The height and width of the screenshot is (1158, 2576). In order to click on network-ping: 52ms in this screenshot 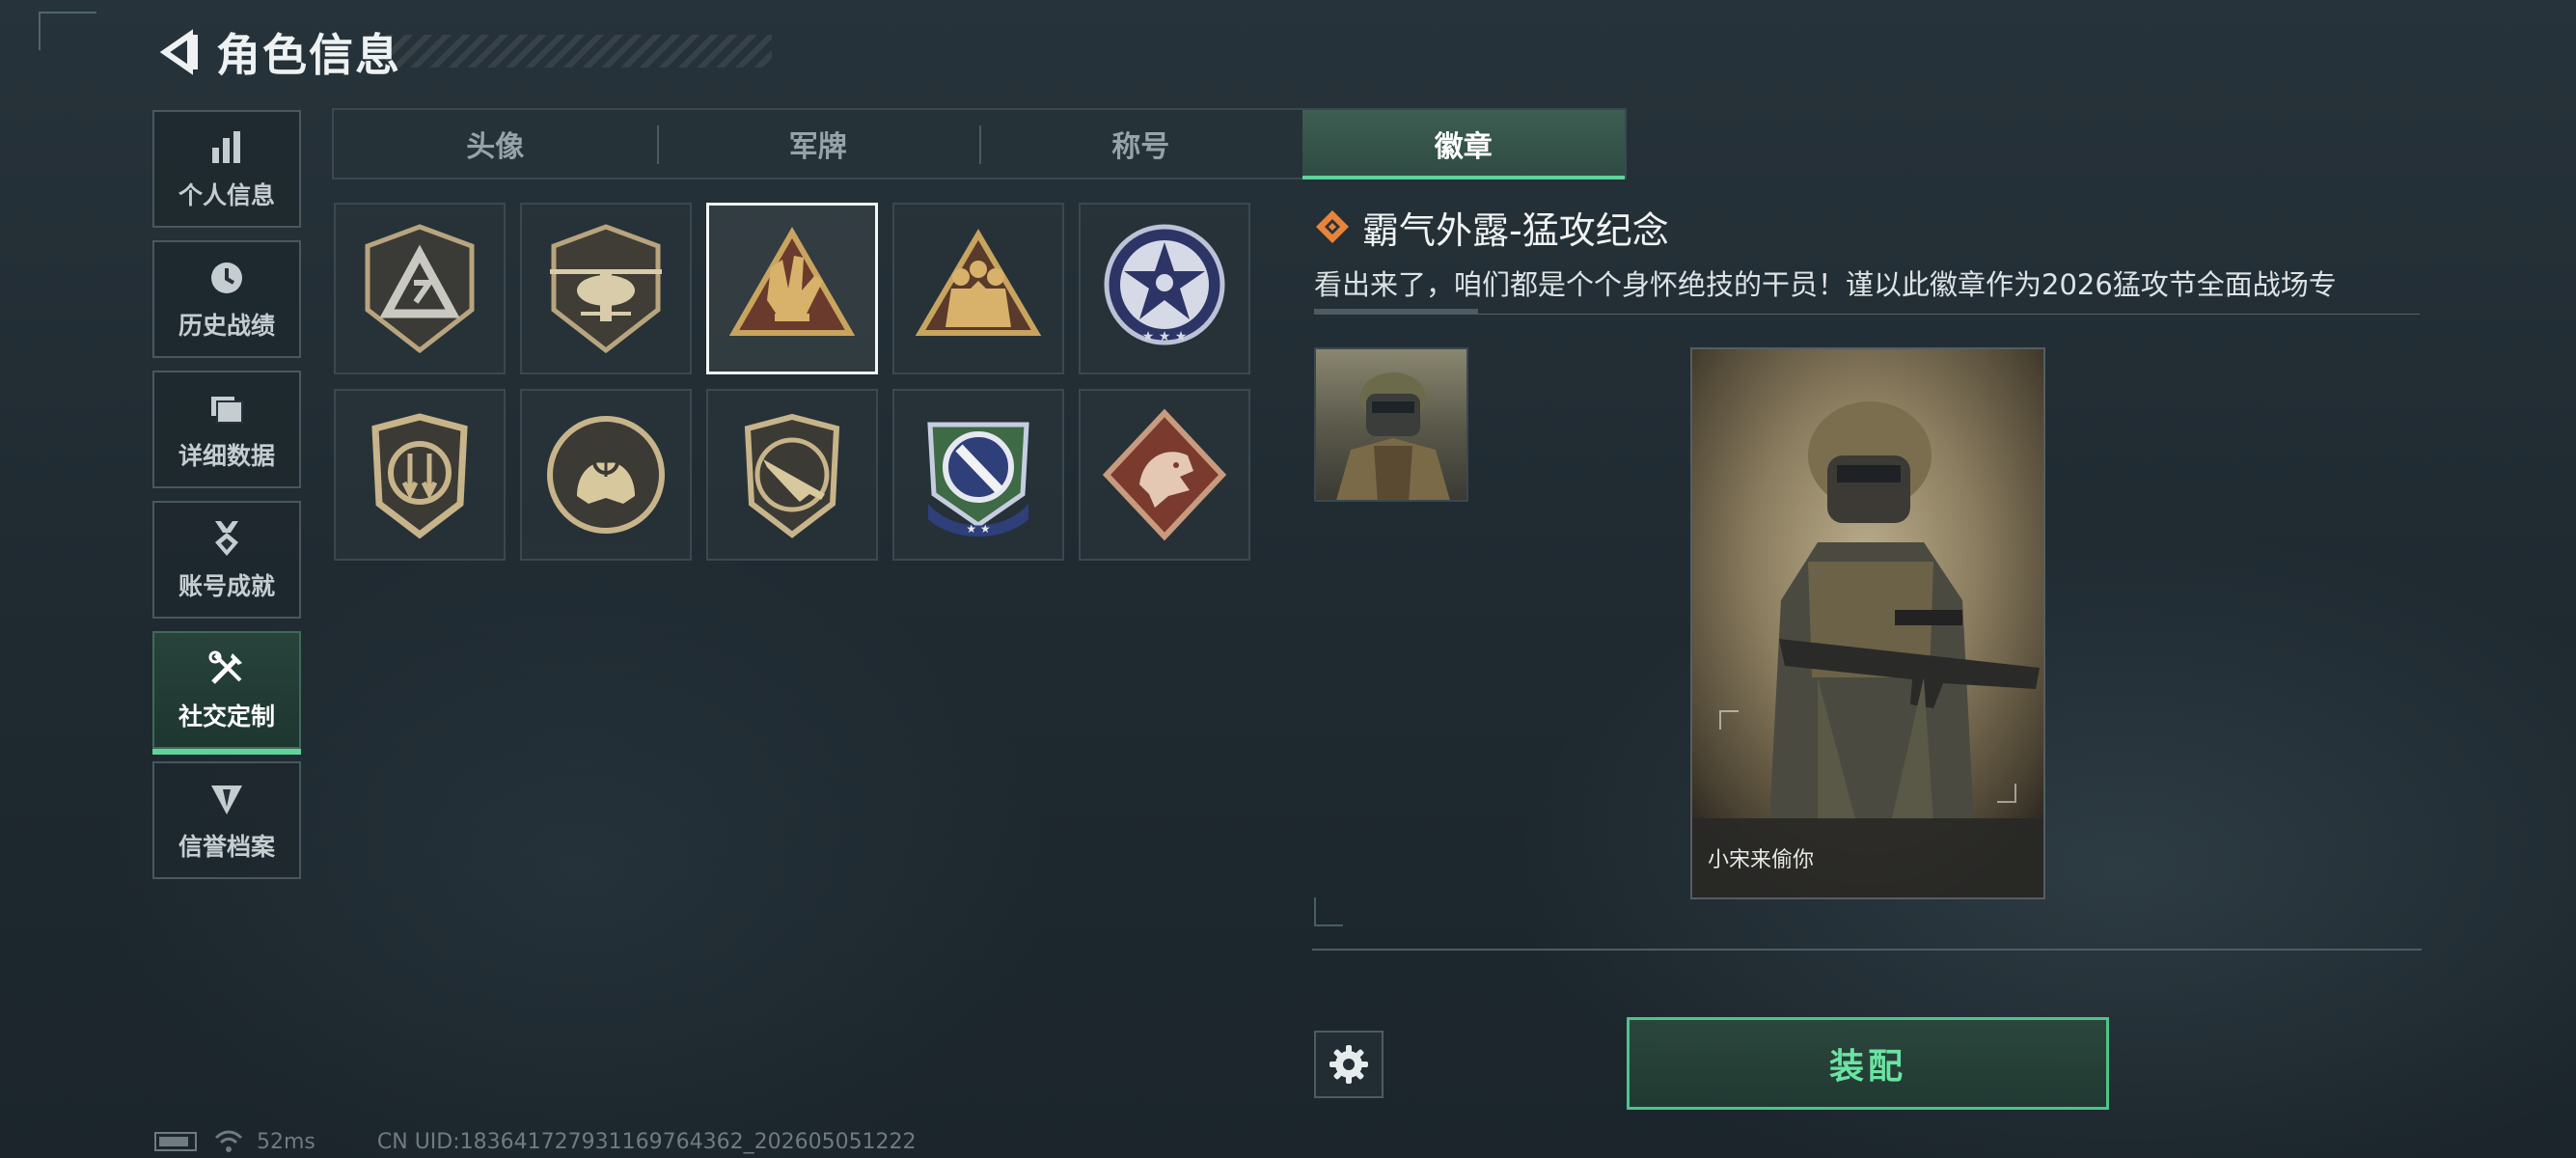, I will do `click(286, 1141)`.